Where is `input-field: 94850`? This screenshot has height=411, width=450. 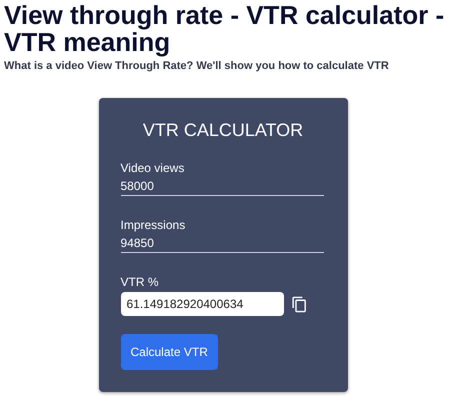 input-field: 94850 is located at coordinates (222, 244).